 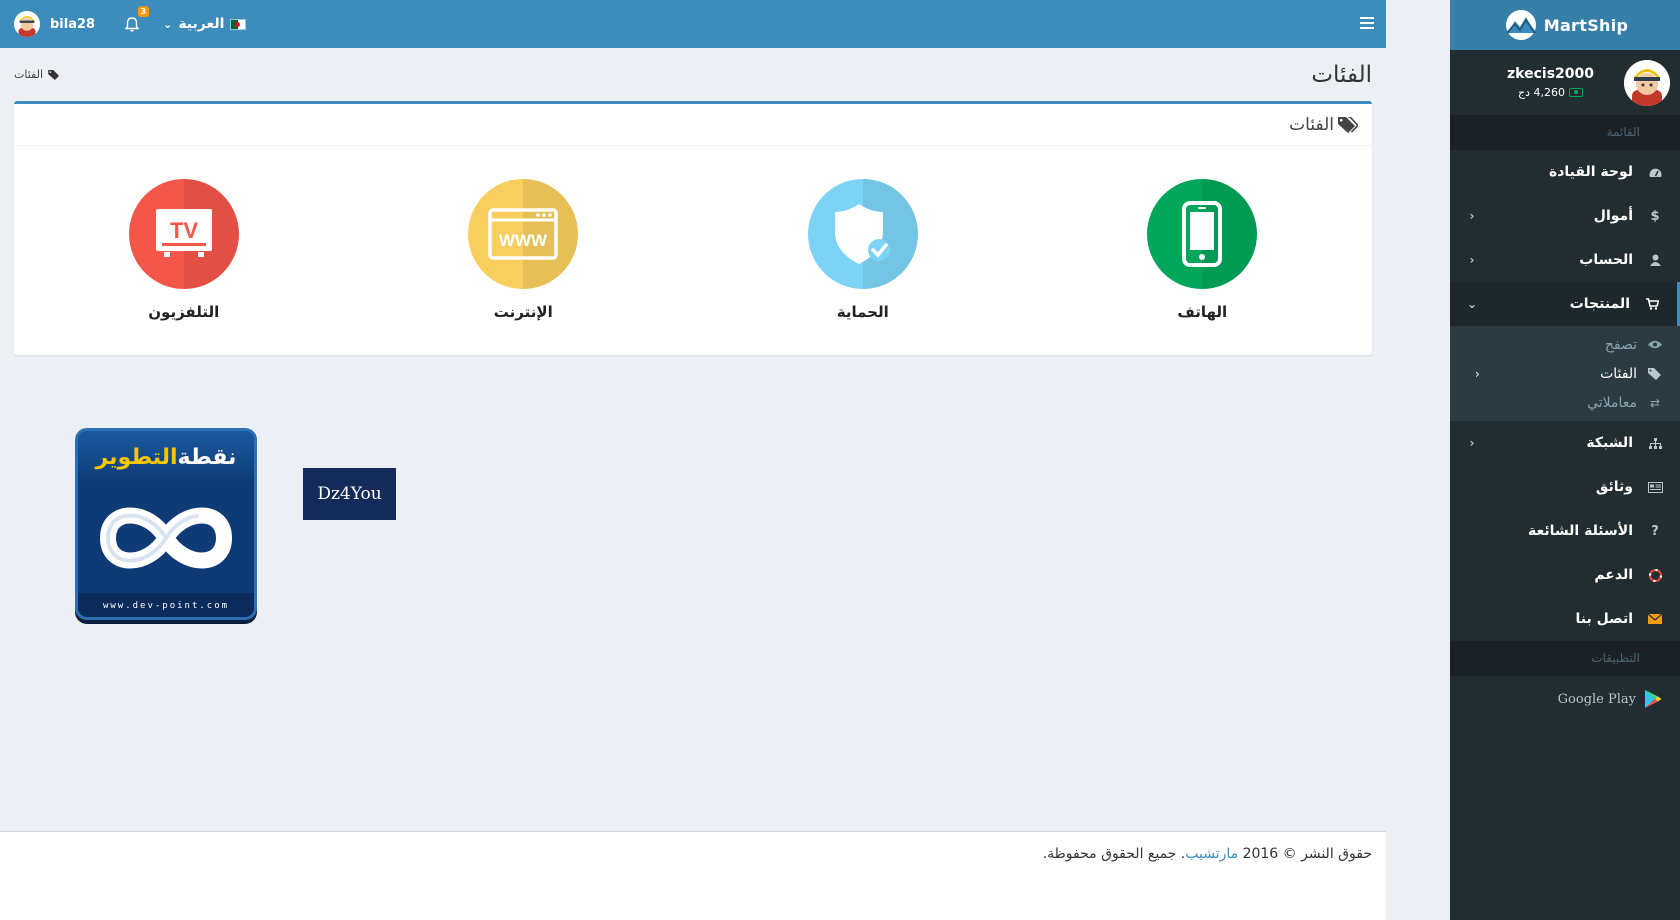 What do you see at coordinates (1612, 402) in the screenshot?
I see `submenu-item-label: معاملاتي` at bounding box center [1612, 402].